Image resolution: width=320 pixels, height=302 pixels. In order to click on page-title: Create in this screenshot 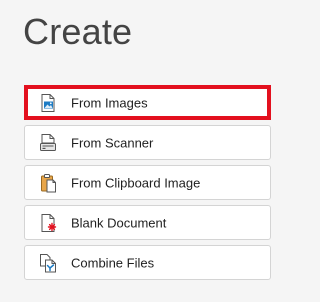, I will do `click(78, 31)`.